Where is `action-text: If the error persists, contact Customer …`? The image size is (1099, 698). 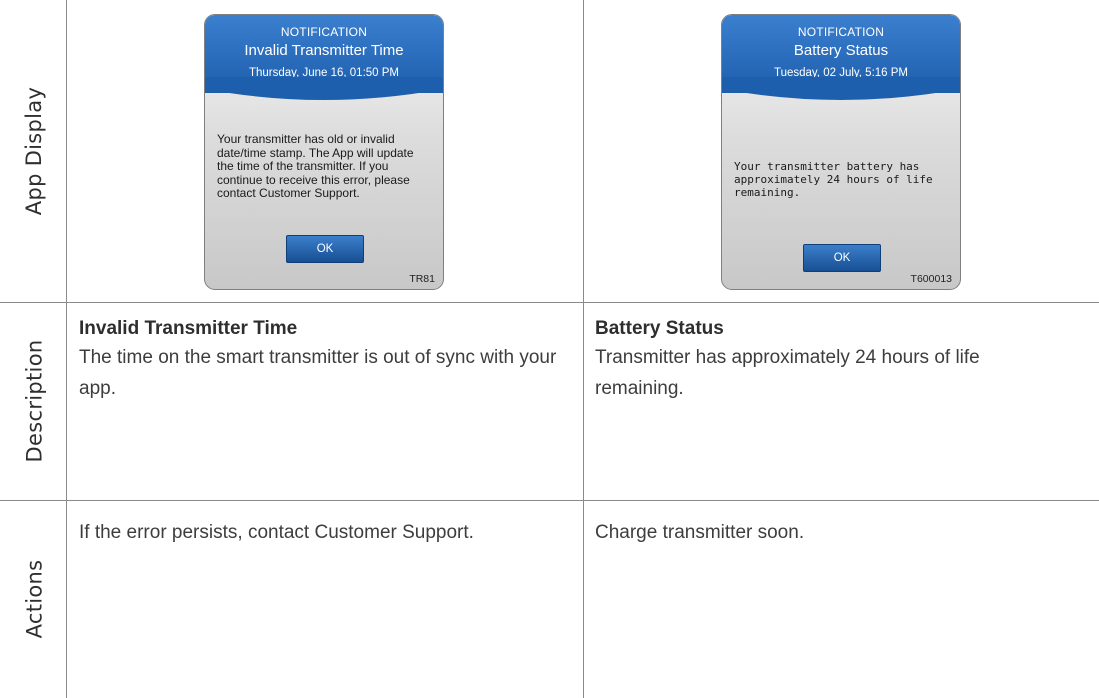 action-text: If the error persists, contact Customer … is located at coordinates (276, 532).